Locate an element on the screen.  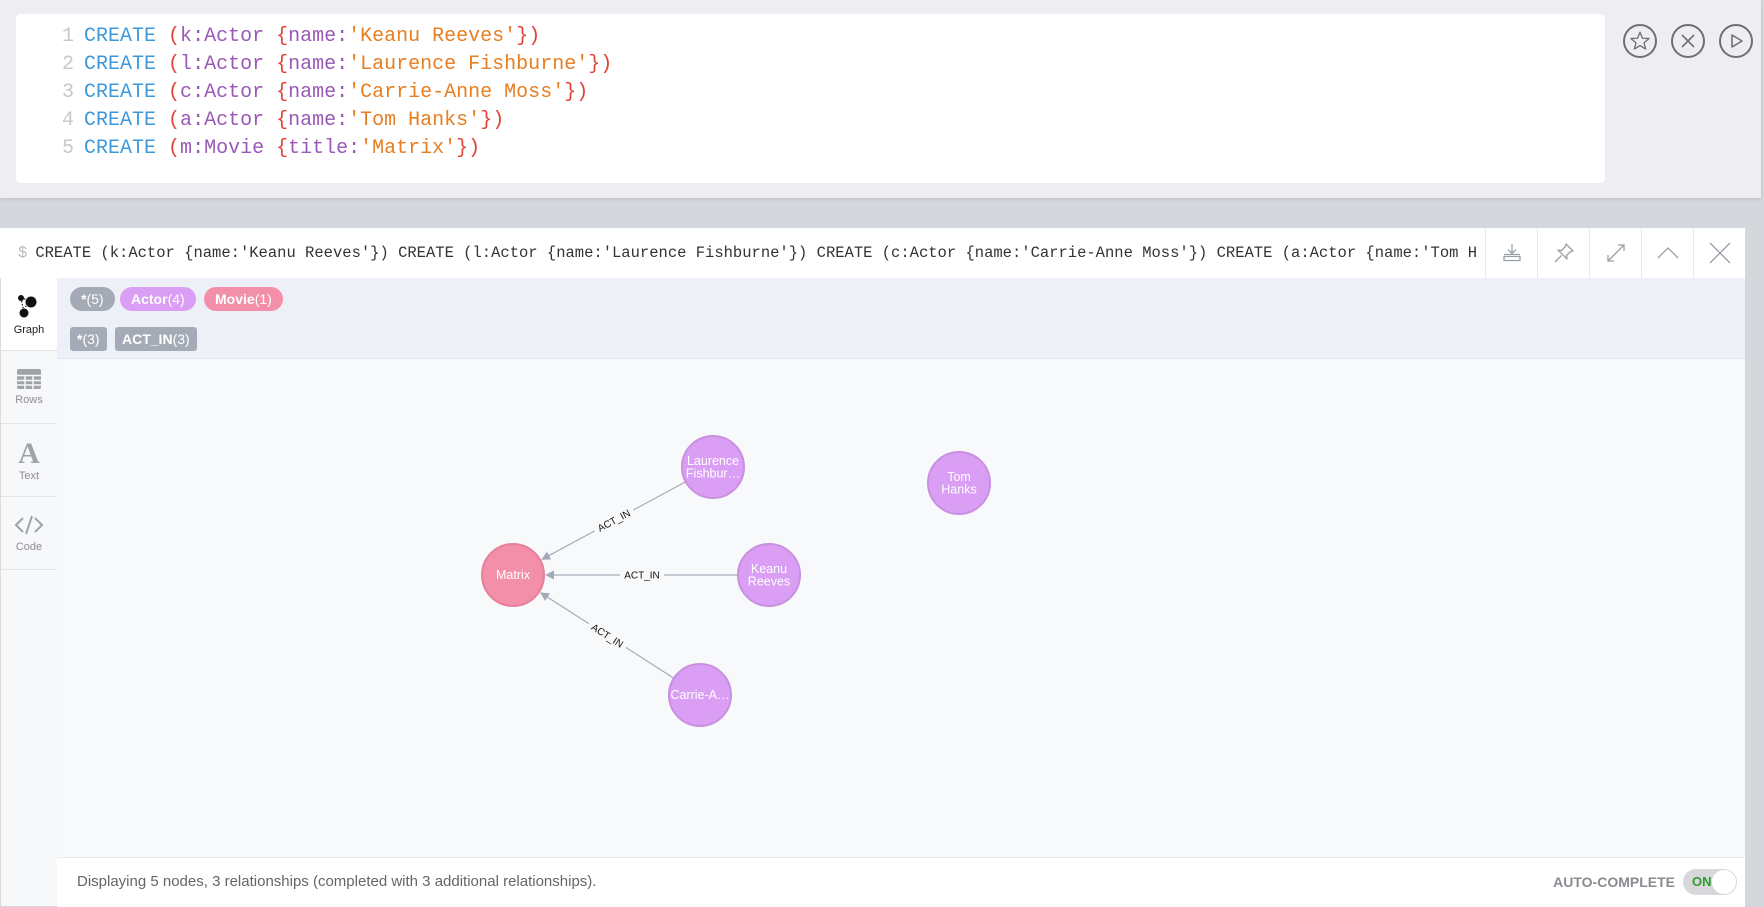
sidebar-item-label: Code is located at coordinates (29, 547).